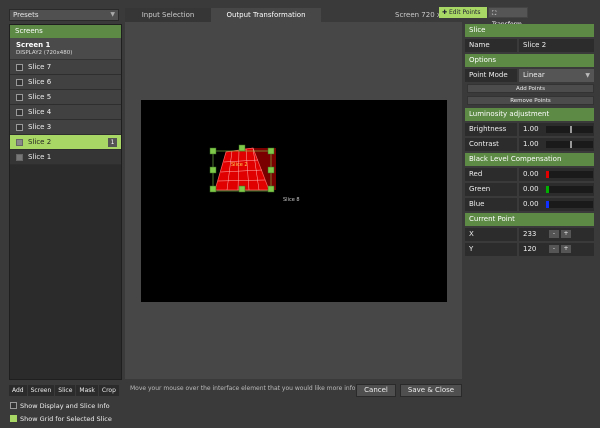 The width and height of the screenshot is (600, 428). I want to click on green-value: 0.00, so click(534, 189).